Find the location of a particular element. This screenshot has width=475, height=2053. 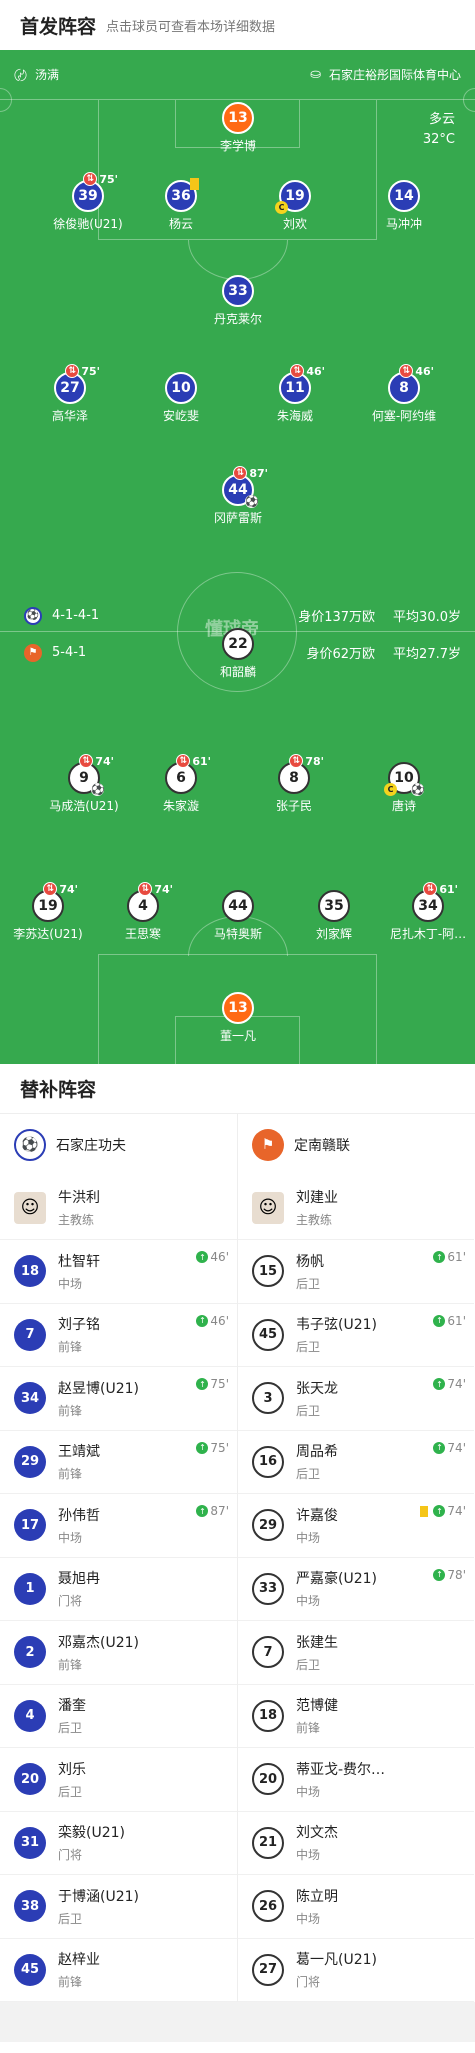

referee-name: 汤满 is located at coordinates (47, 75).